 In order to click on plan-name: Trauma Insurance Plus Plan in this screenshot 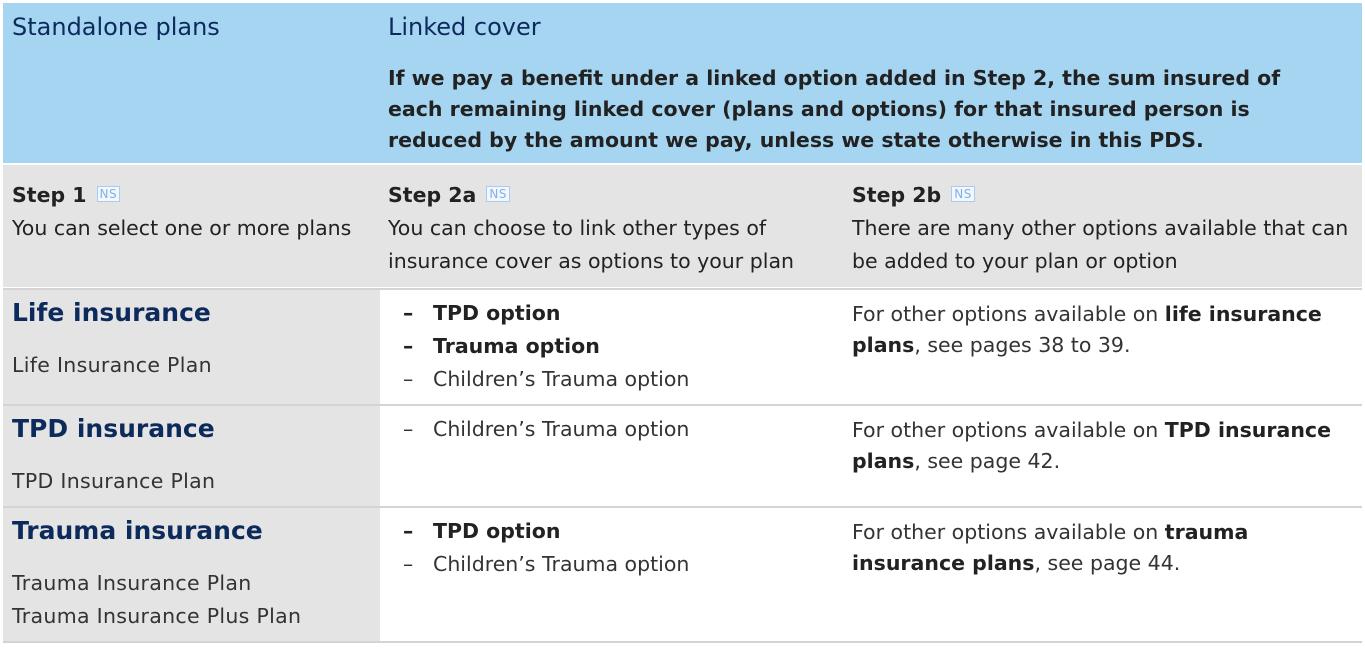, I will do `click(157, 616)`.